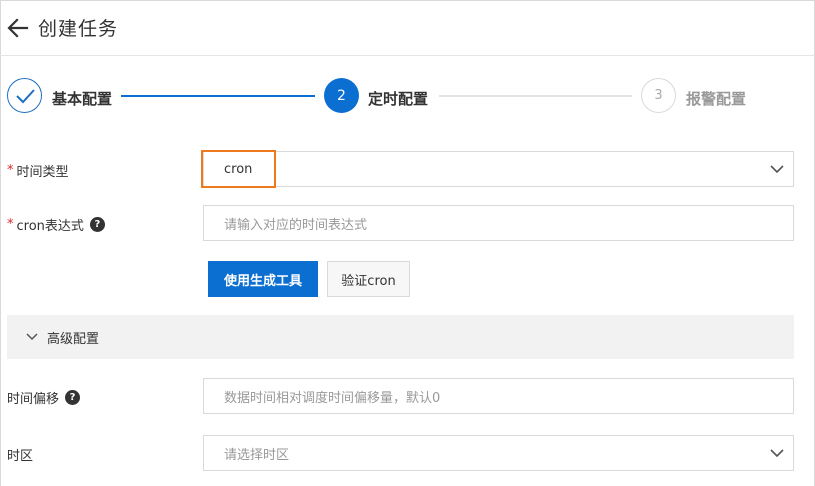 This screenshot has height=486, width=815. I want to click on step-1-circle, so click(24, 95).